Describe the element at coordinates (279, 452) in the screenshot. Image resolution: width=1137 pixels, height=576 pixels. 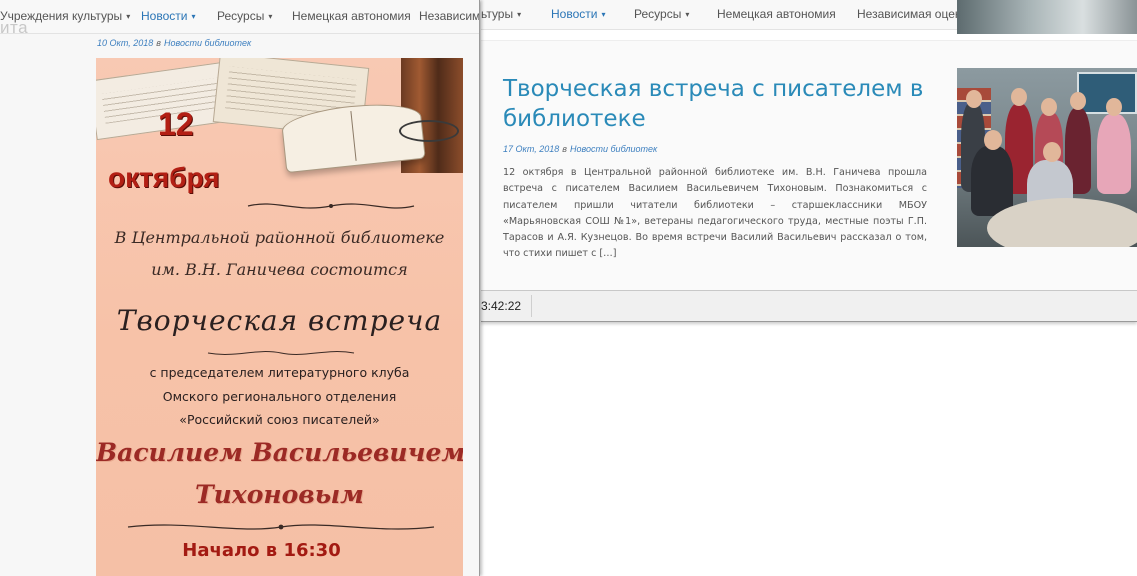
I see `poster-name-1: Василием Васильевичем` at that location.